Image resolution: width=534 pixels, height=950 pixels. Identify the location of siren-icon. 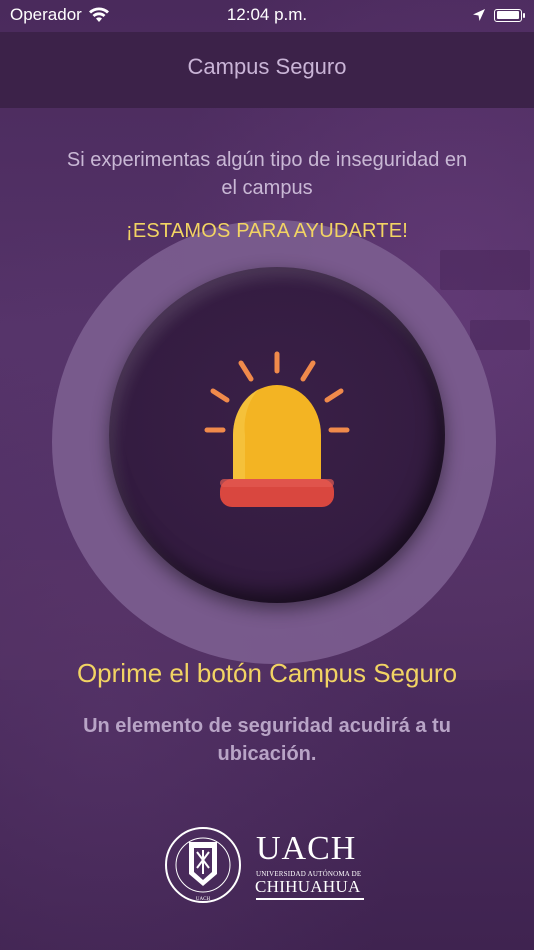
(277, 429).